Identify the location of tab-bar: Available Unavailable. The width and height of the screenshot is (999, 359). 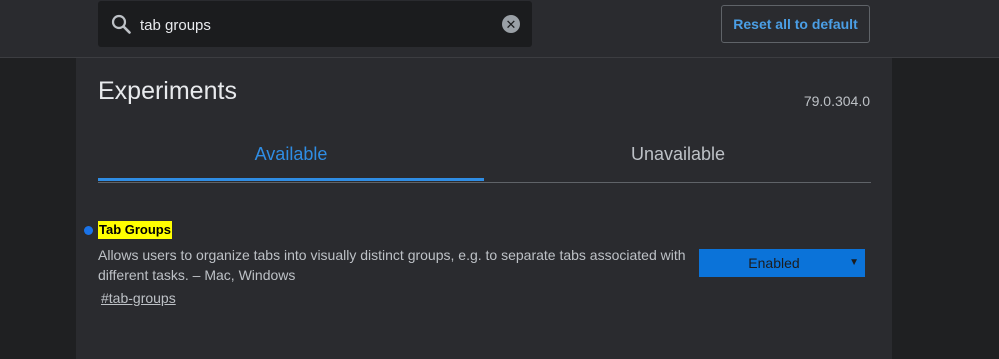
(484, 159).